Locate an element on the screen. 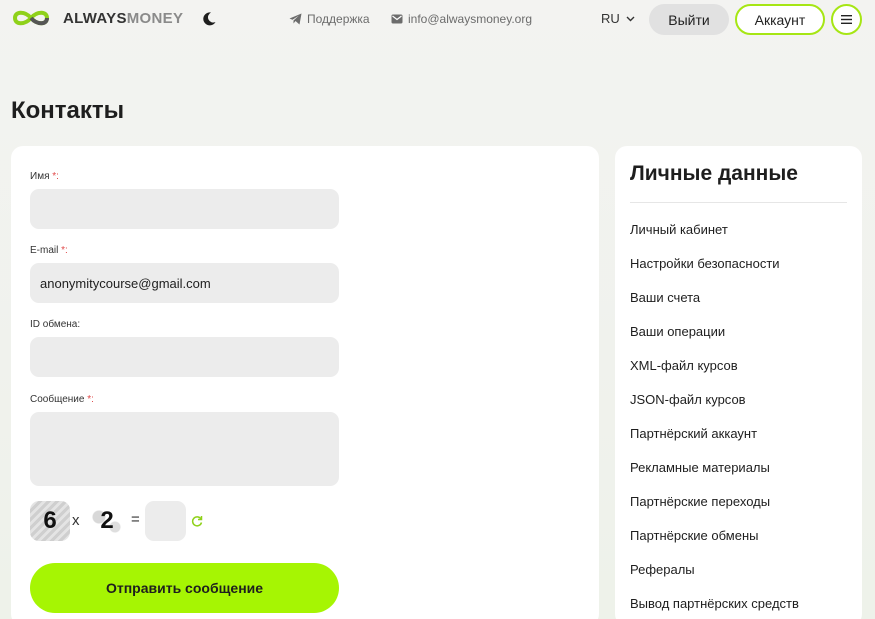 The width and height of the screenshot is (875, 619). sidebar-item-partner-clicks: Партнёрские переходы is located at coordinates (714, 512).